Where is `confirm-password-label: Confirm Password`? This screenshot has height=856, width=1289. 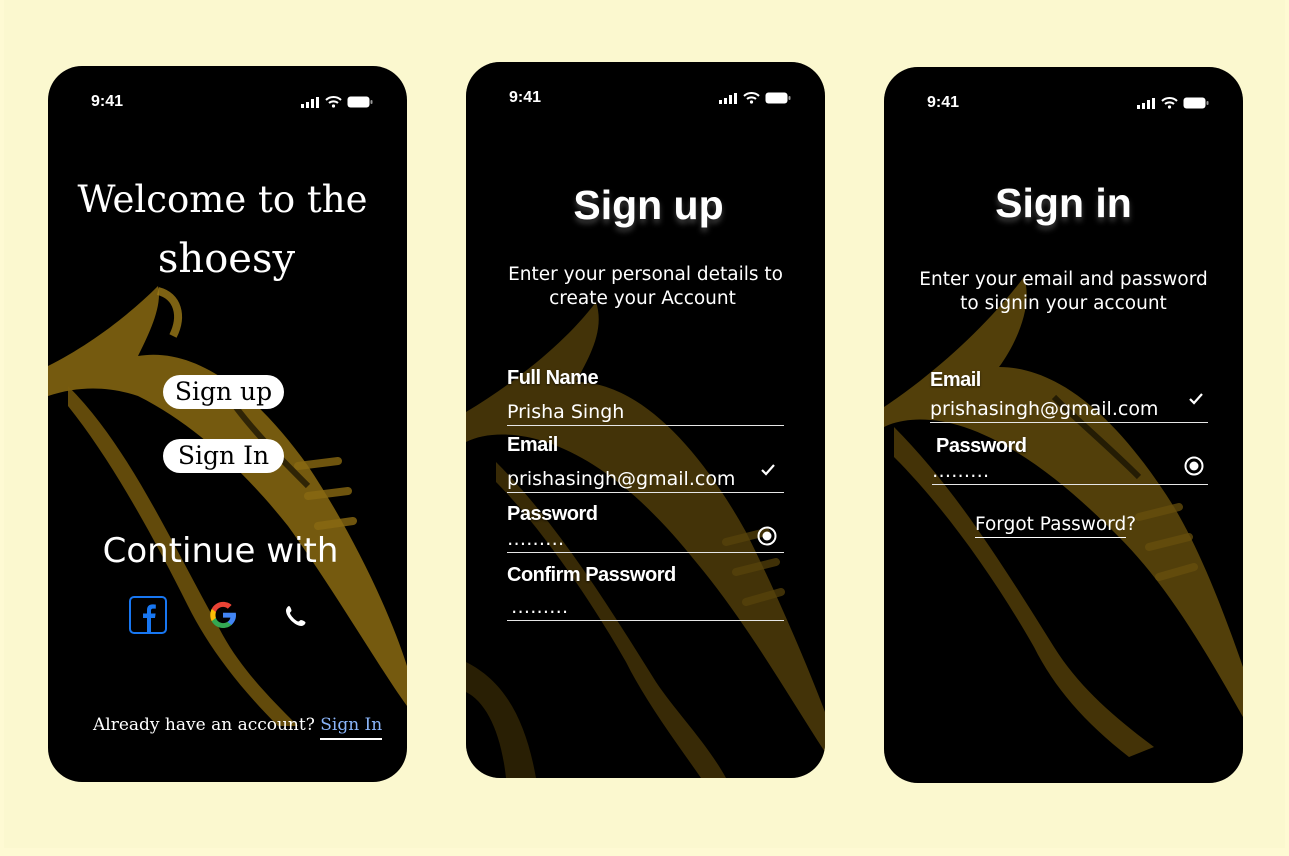 confirm-password-label: Confirm Password is located at coordinates (591, 575).